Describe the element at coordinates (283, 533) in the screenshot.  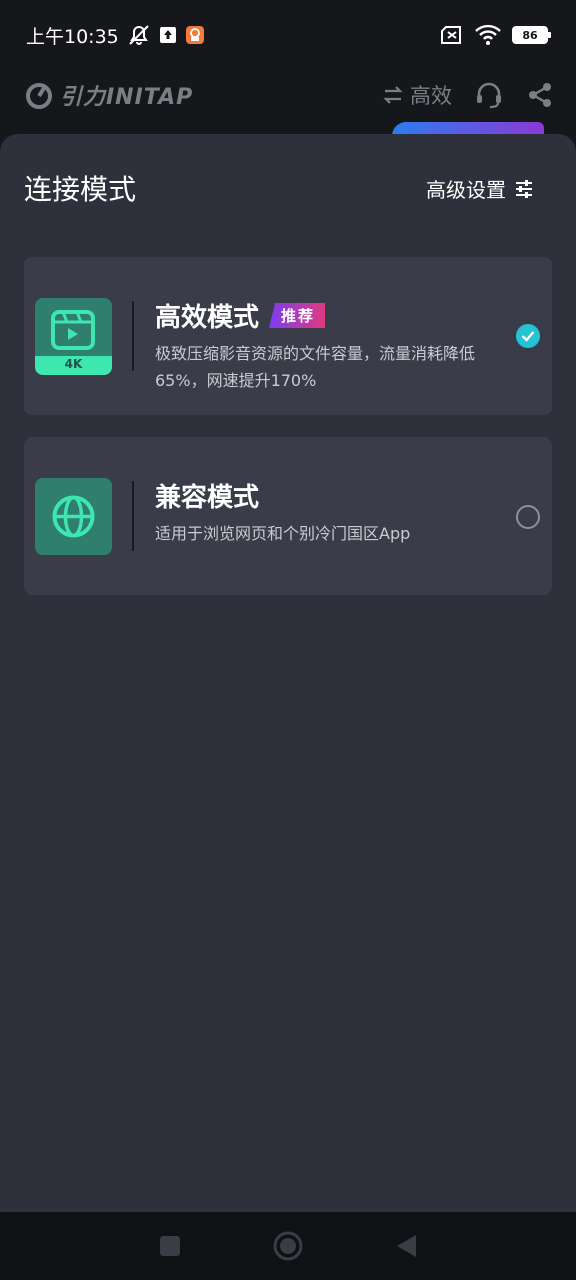
I see `option-description: 适用于浏览网页和个别冷门国区App` at that location.